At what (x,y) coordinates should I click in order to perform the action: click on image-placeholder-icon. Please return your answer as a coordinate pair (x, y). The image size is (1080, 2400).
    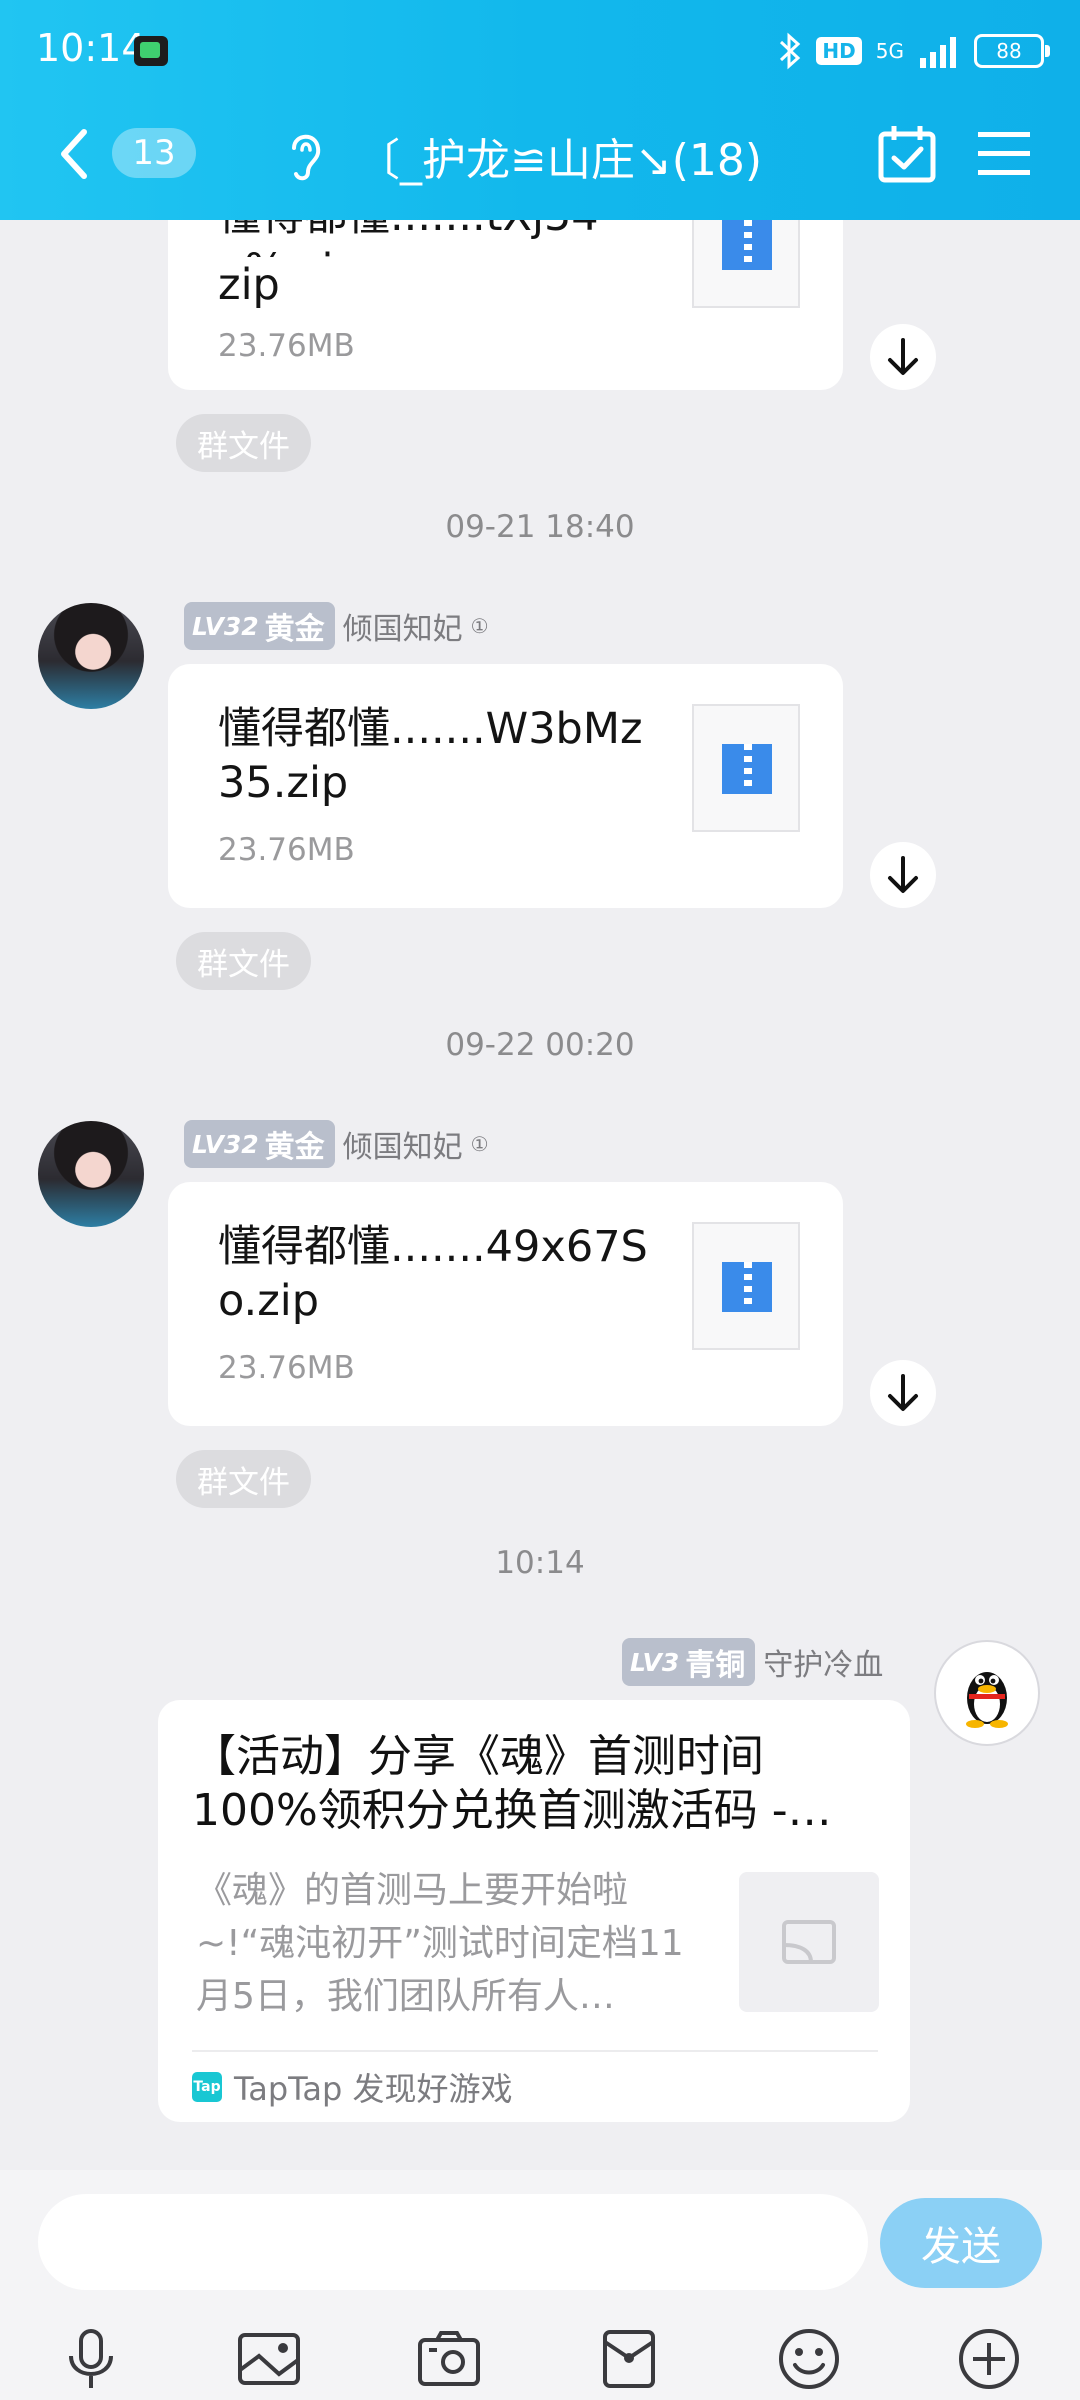
    Looking at the image, I should click on (809, 1942).